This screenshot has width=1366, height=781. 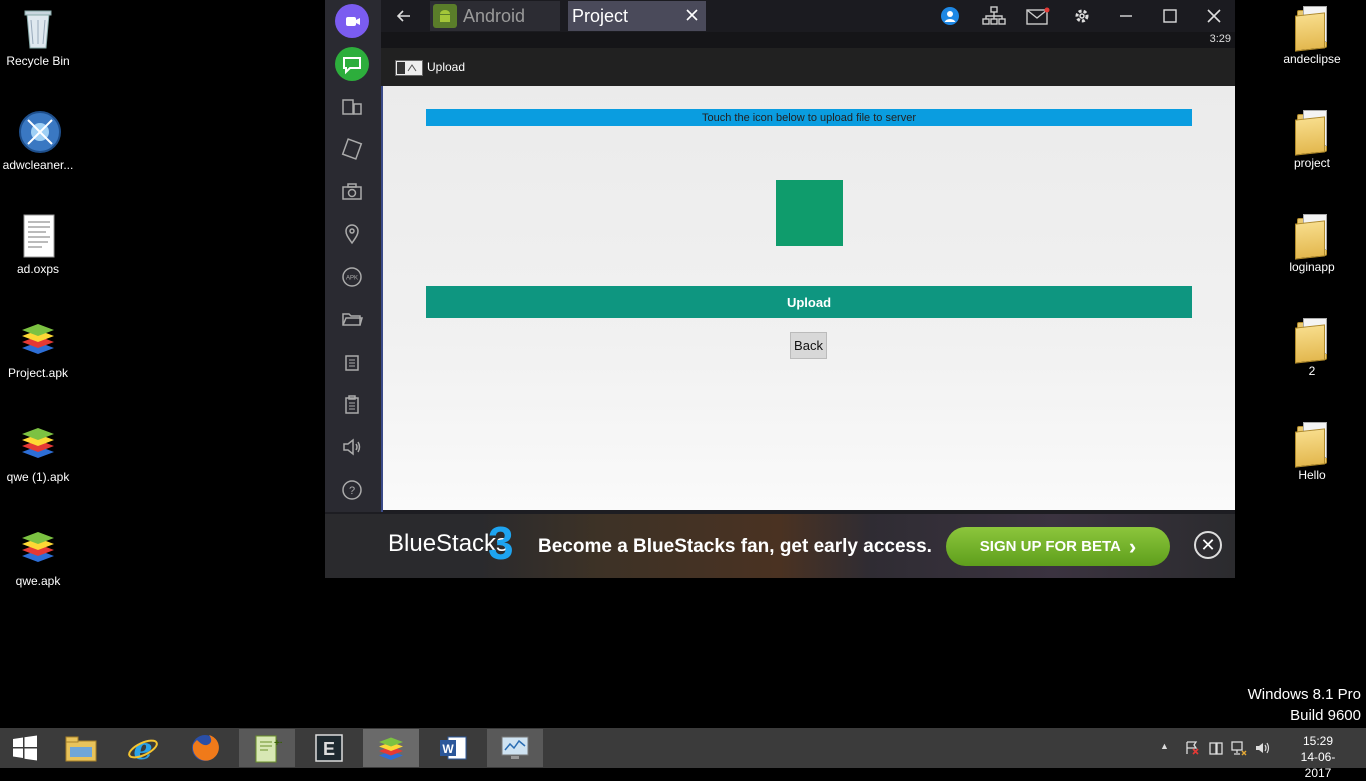 I want to click on firefox-icon, so click(x=205, y=748).